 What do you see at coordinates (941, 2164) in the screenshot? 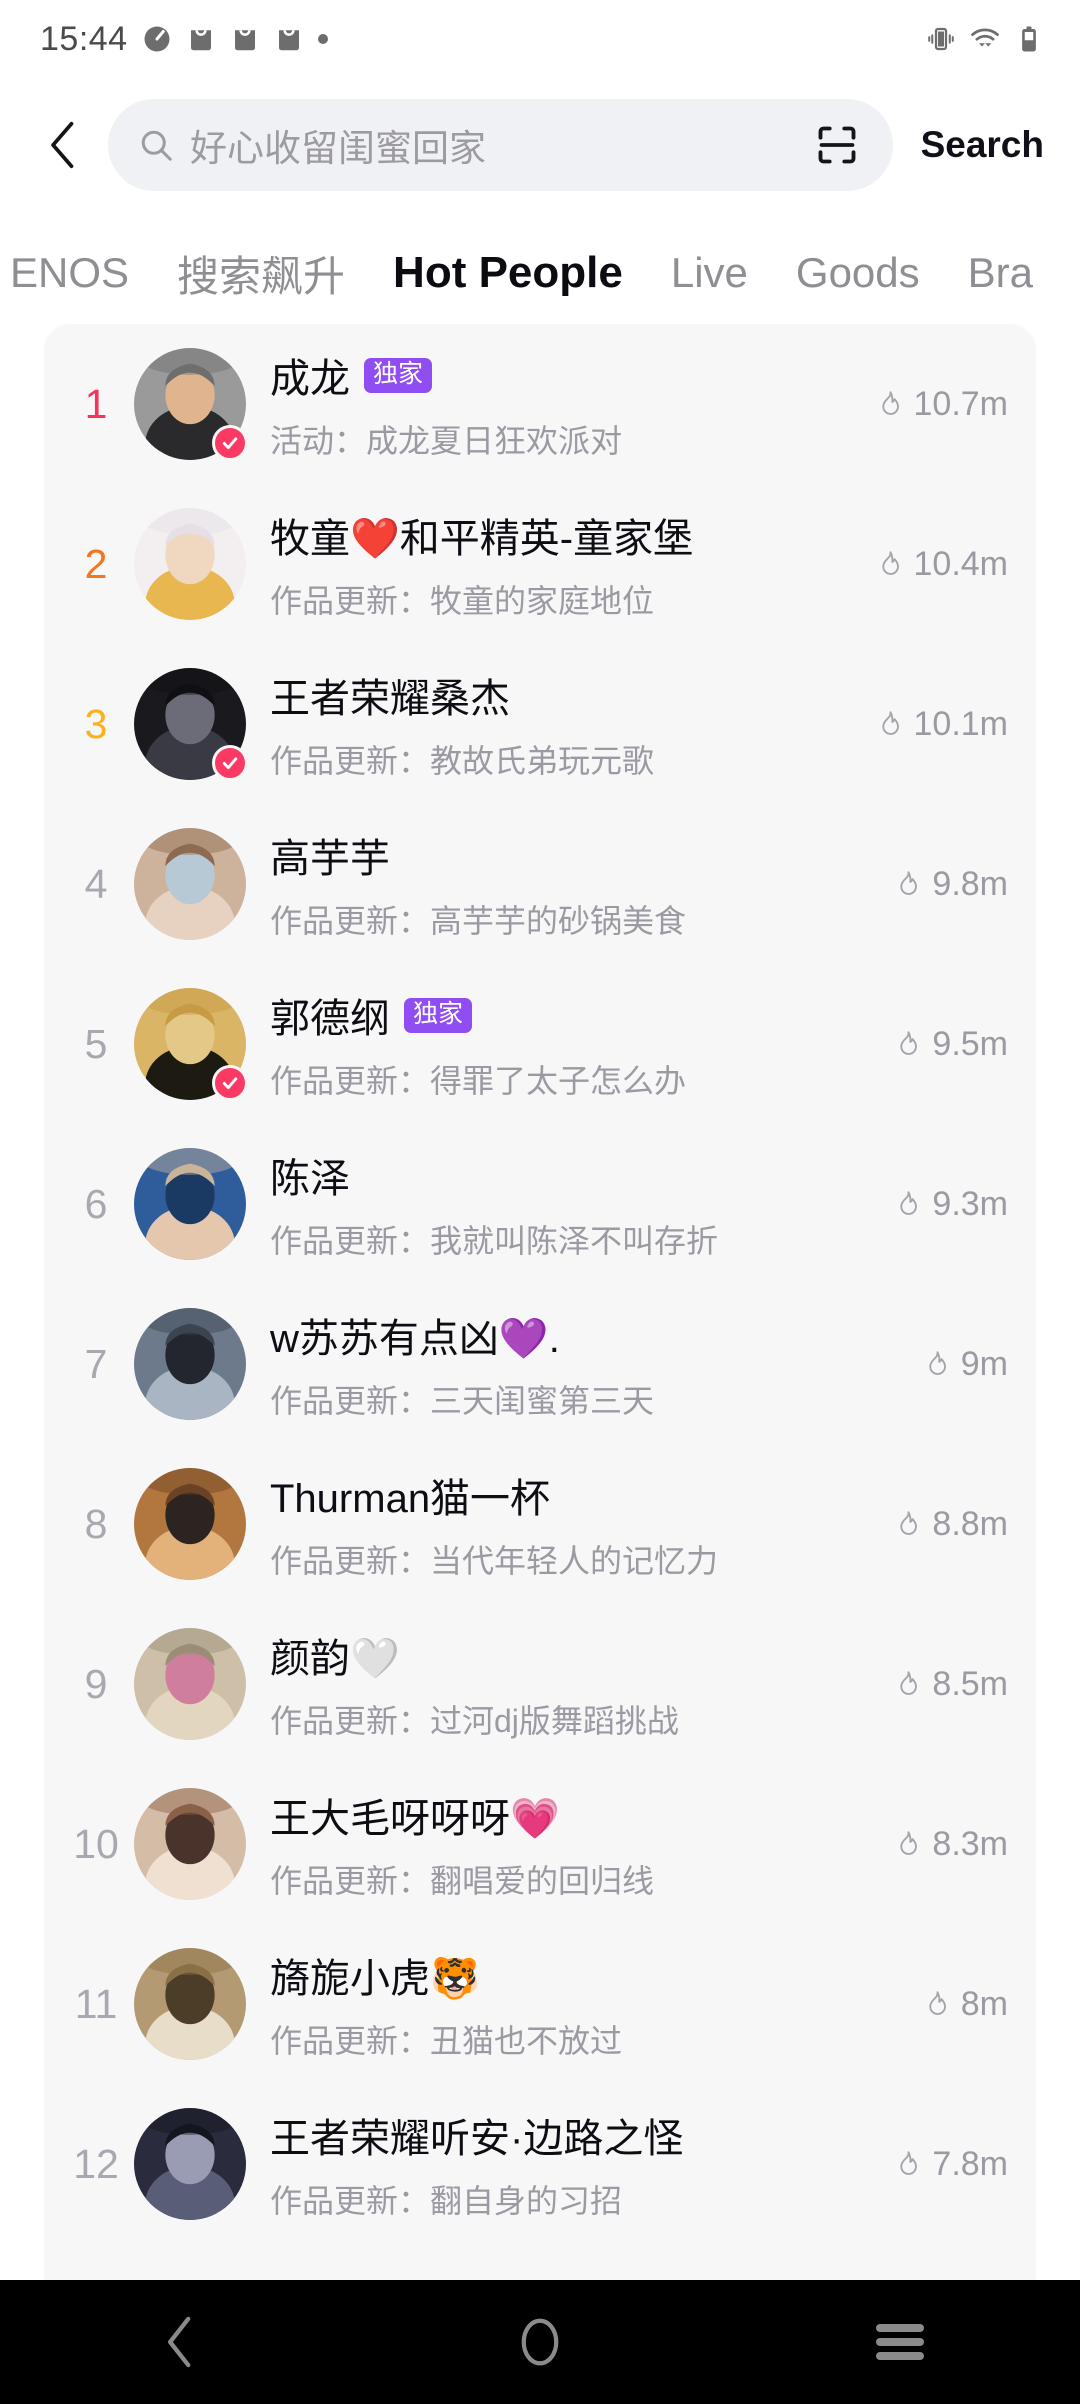
I see `heat-value-group: 7.8m` at bounding box center [941, 2164].